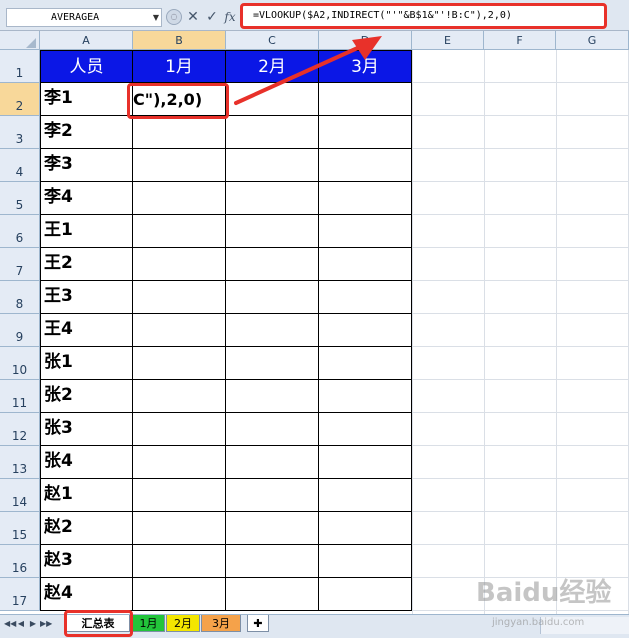 The image size is (629, 638). Describe the element at coordinates (148, 623) in the screenshot. I see `sheet-tab-1: 1月` at that location.